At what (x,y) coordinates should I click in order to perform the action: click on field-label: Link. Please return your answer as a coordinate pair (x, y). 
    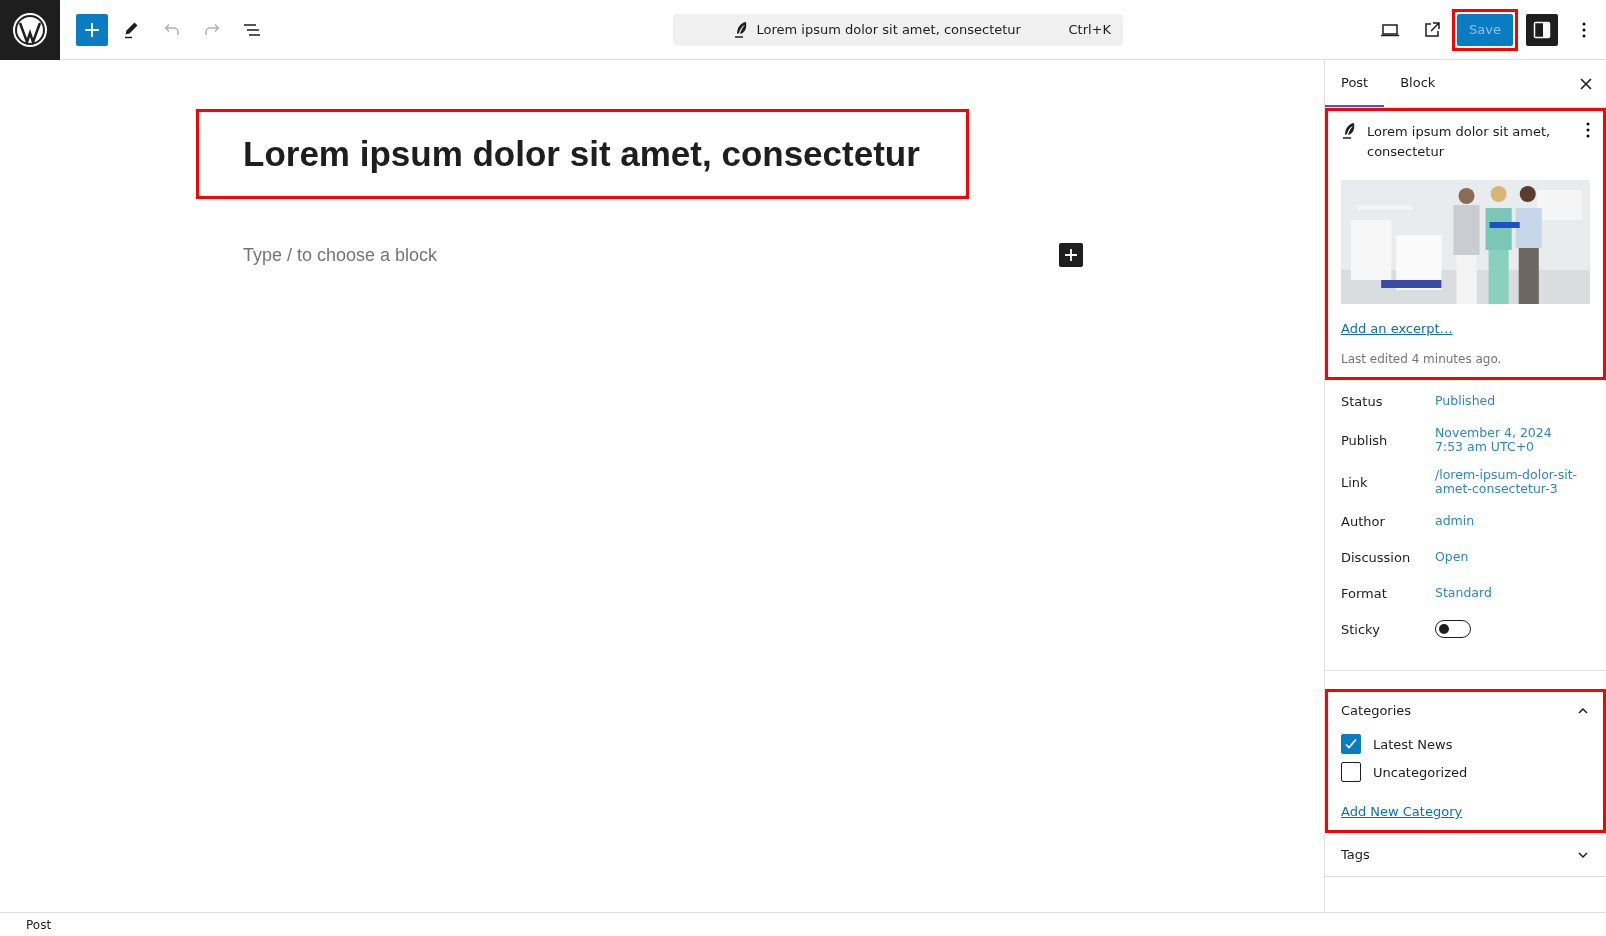
    Looking at the image, I should click on (1355, 482).